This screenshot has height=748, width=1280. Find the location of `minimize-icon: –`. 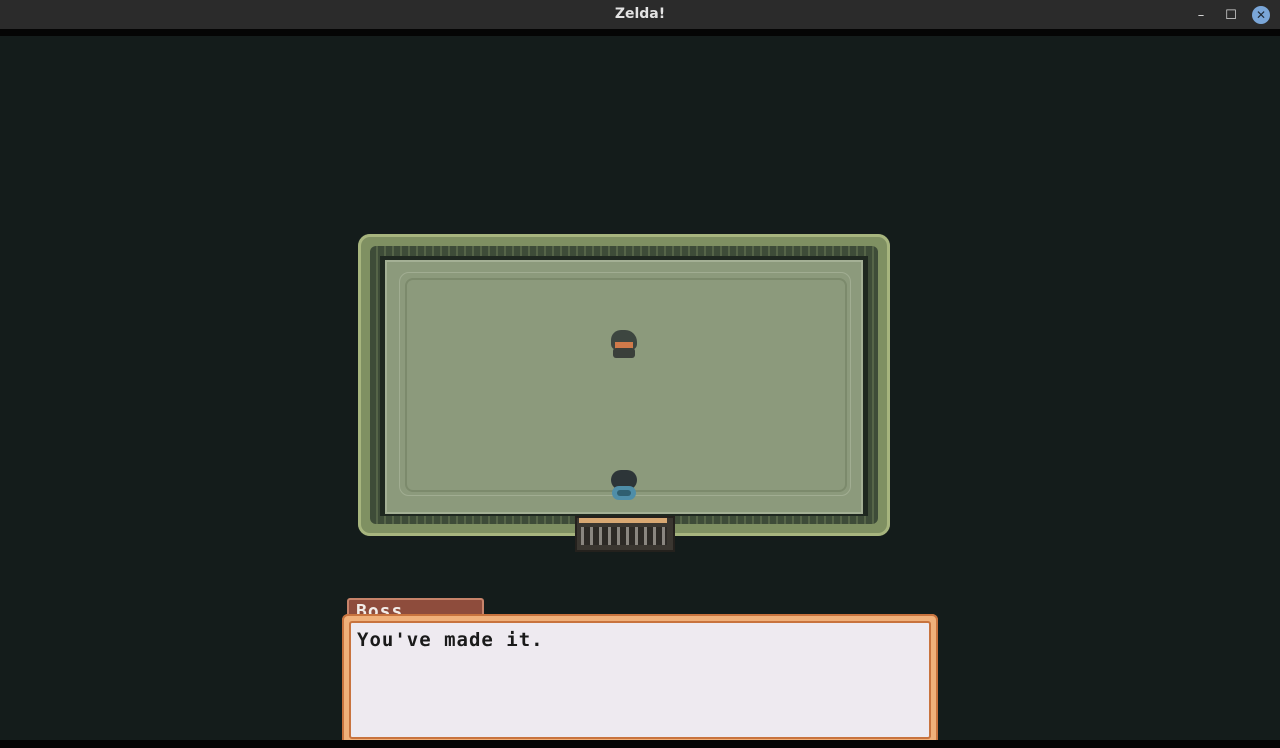

minimize-icon: – is located at coordinates (1201, 15).